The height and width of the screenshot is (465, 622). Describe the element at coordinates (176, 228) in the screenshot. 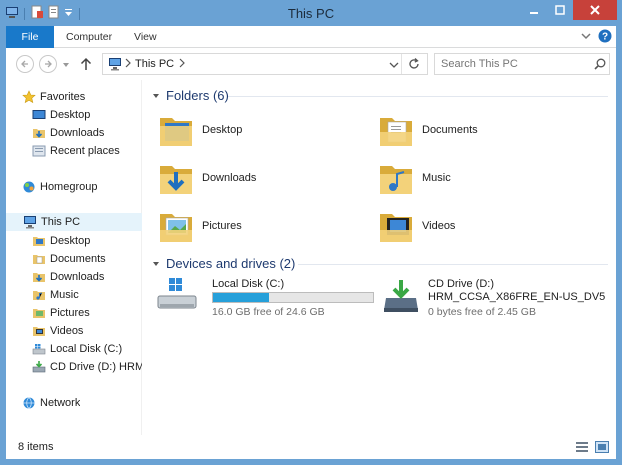

I see `pictures-folder-icon` at that location.